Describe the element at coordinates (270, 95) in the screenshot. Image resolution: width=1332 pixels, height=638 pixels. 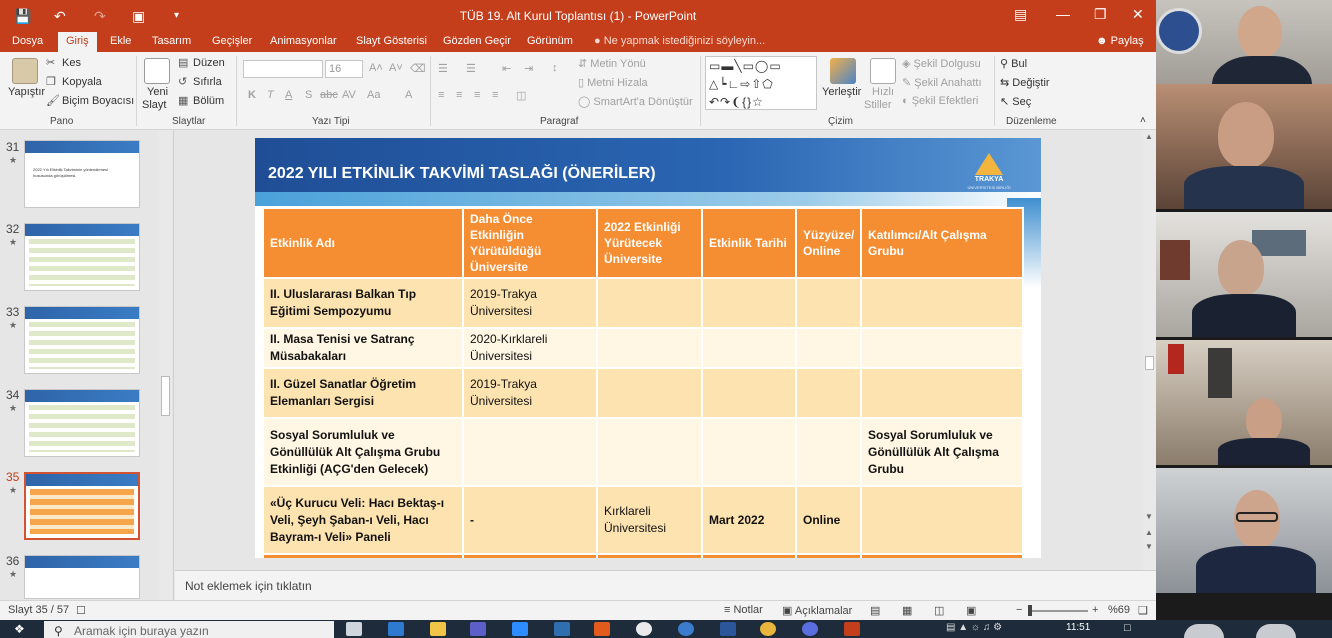
I see `italic-button: T` at that location.